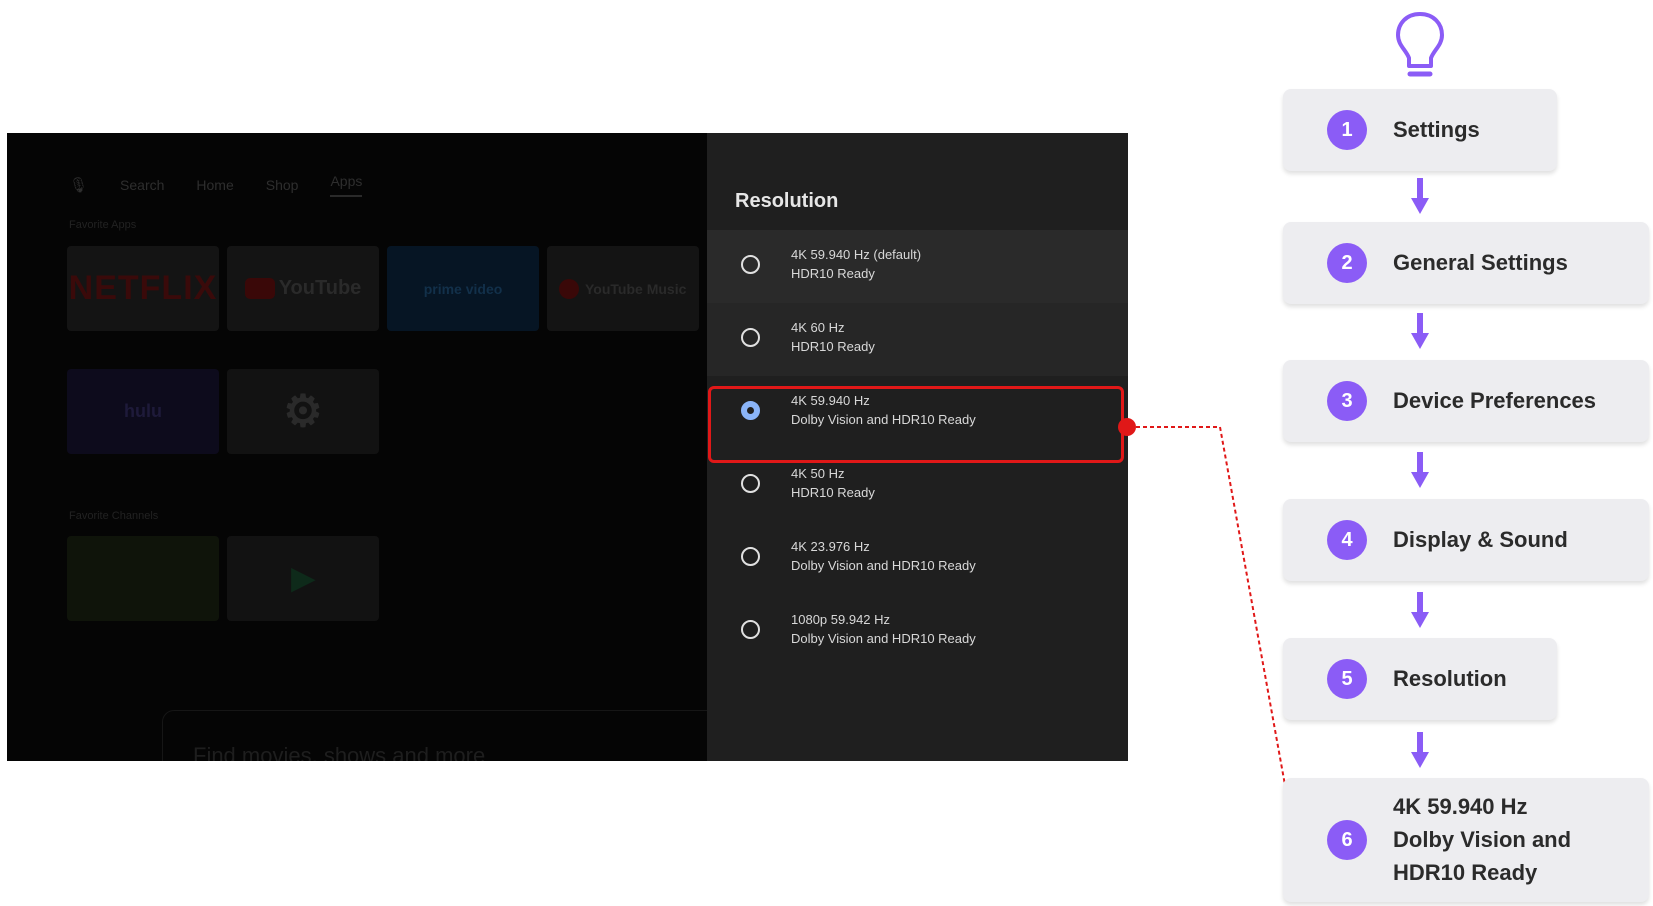 This screenshot has width=1653, height=906. What do you see at coordinates (1480, 539) in the screenshot?
I see `step-label: Display & Sound` at bounding box center [1480, 539].